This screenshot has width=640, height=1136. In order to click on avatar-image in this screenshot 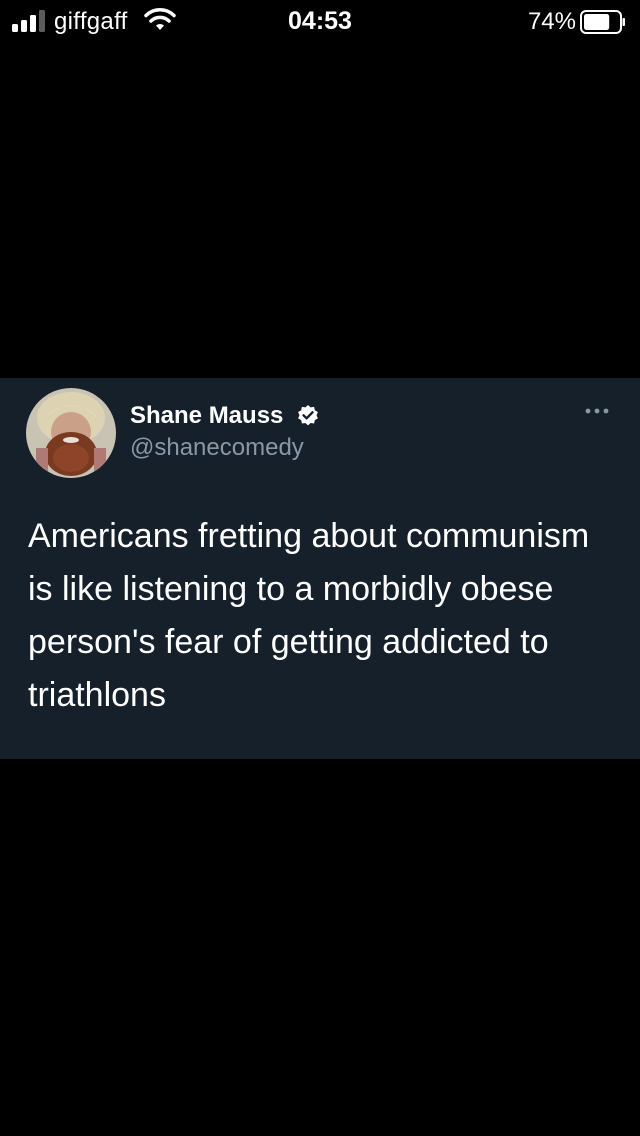, I will do `click(71, 433)`.